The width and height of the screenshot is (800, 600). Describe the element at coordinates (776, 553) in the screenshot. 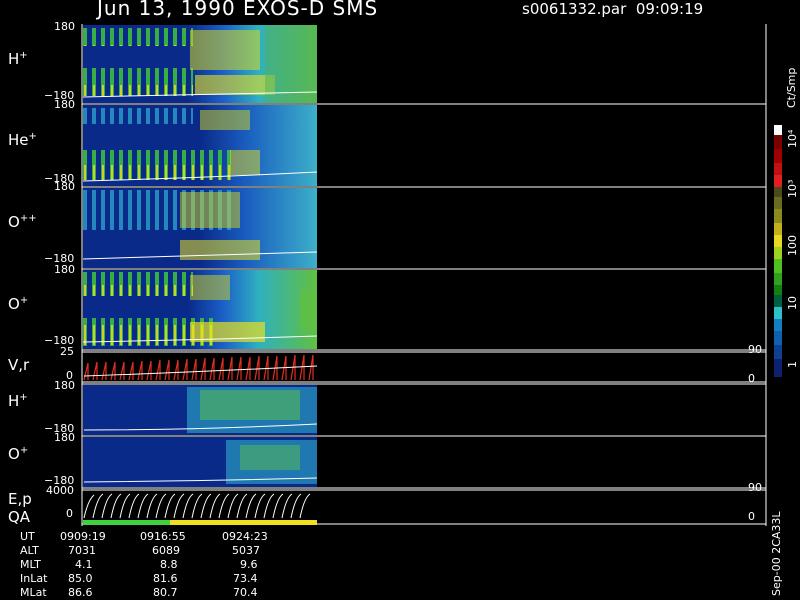

I see `version-stamp: Sep-00 2CA33L` at that location.